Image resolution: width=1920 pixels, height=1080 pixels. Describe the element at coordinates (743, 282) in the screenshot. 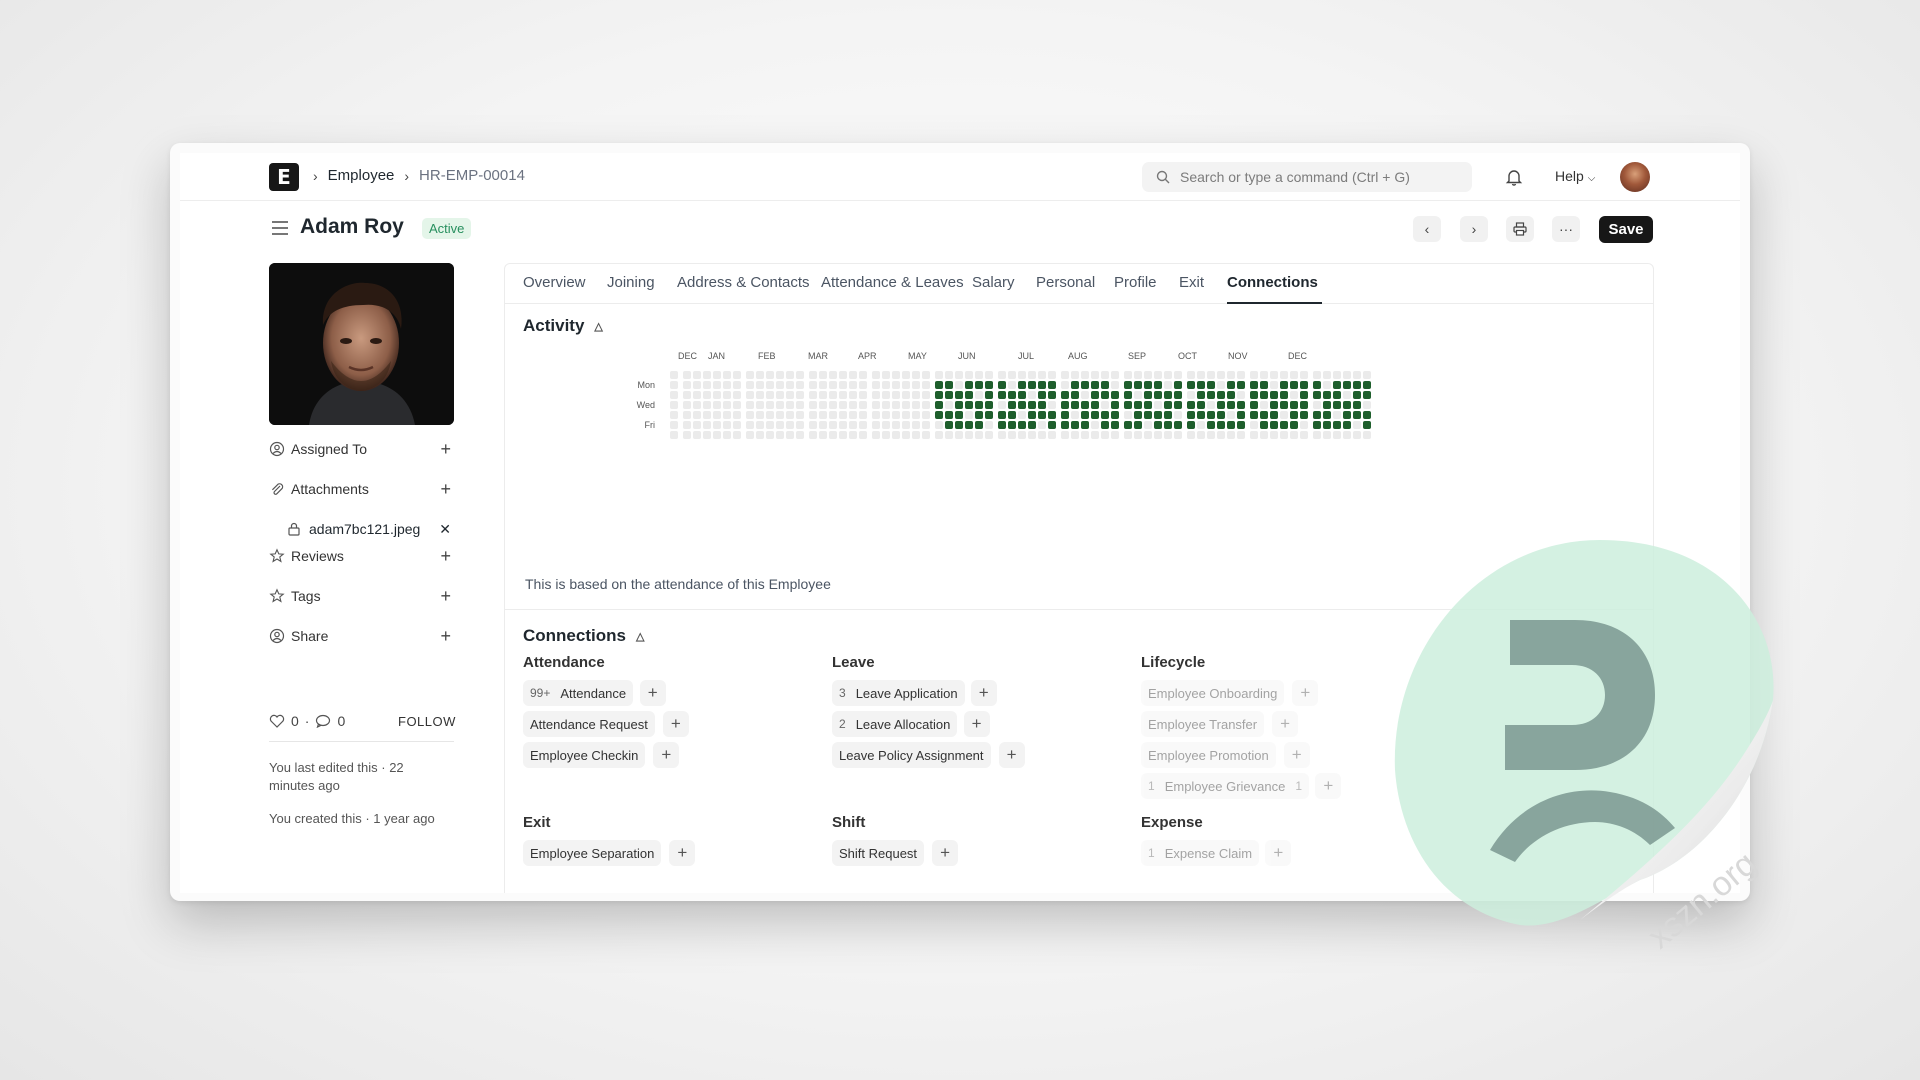

I see `tab-address-contacts: Address & Contacts` at that location.